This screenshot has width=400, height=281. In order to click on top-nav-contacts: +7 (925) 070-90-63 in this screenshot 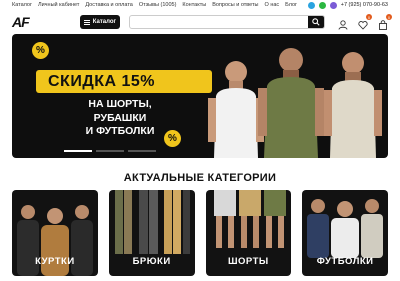, I will do `click(347, 5)`.